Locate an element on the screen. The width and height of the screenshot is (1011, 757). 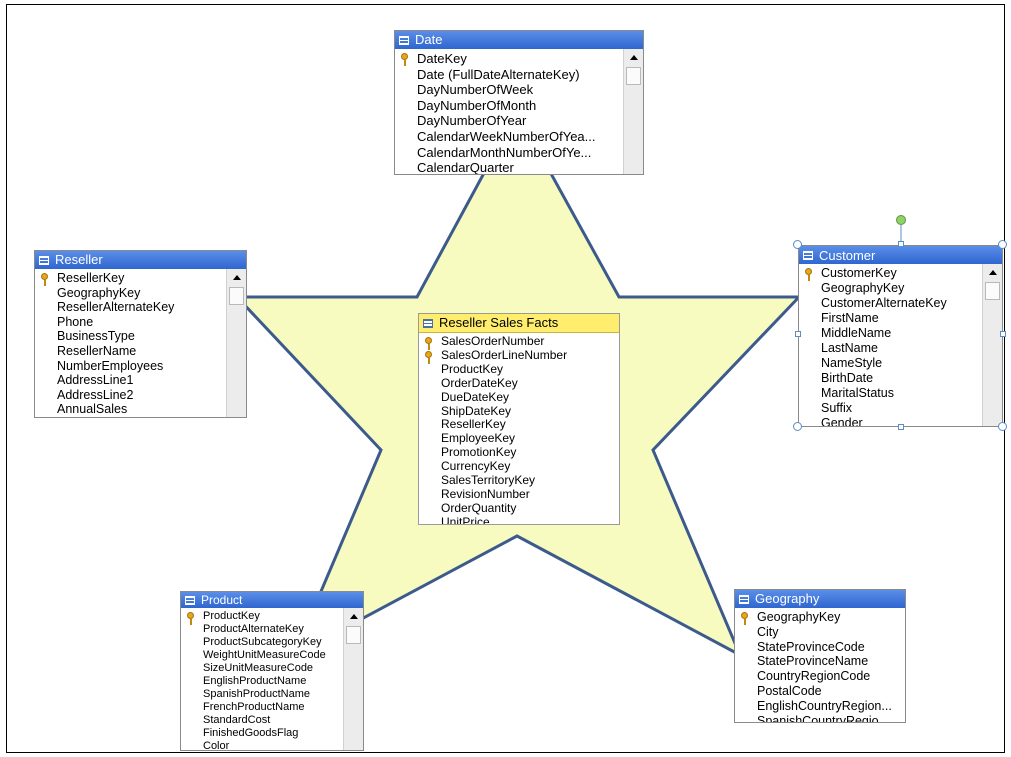
field-row: Color is located at coordinates (272, 745).